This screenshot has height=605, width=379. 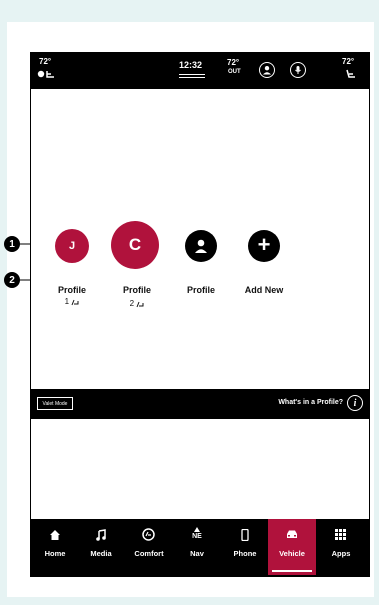 I want to click on nav-phone: Phone, so click(x=245, y=547).